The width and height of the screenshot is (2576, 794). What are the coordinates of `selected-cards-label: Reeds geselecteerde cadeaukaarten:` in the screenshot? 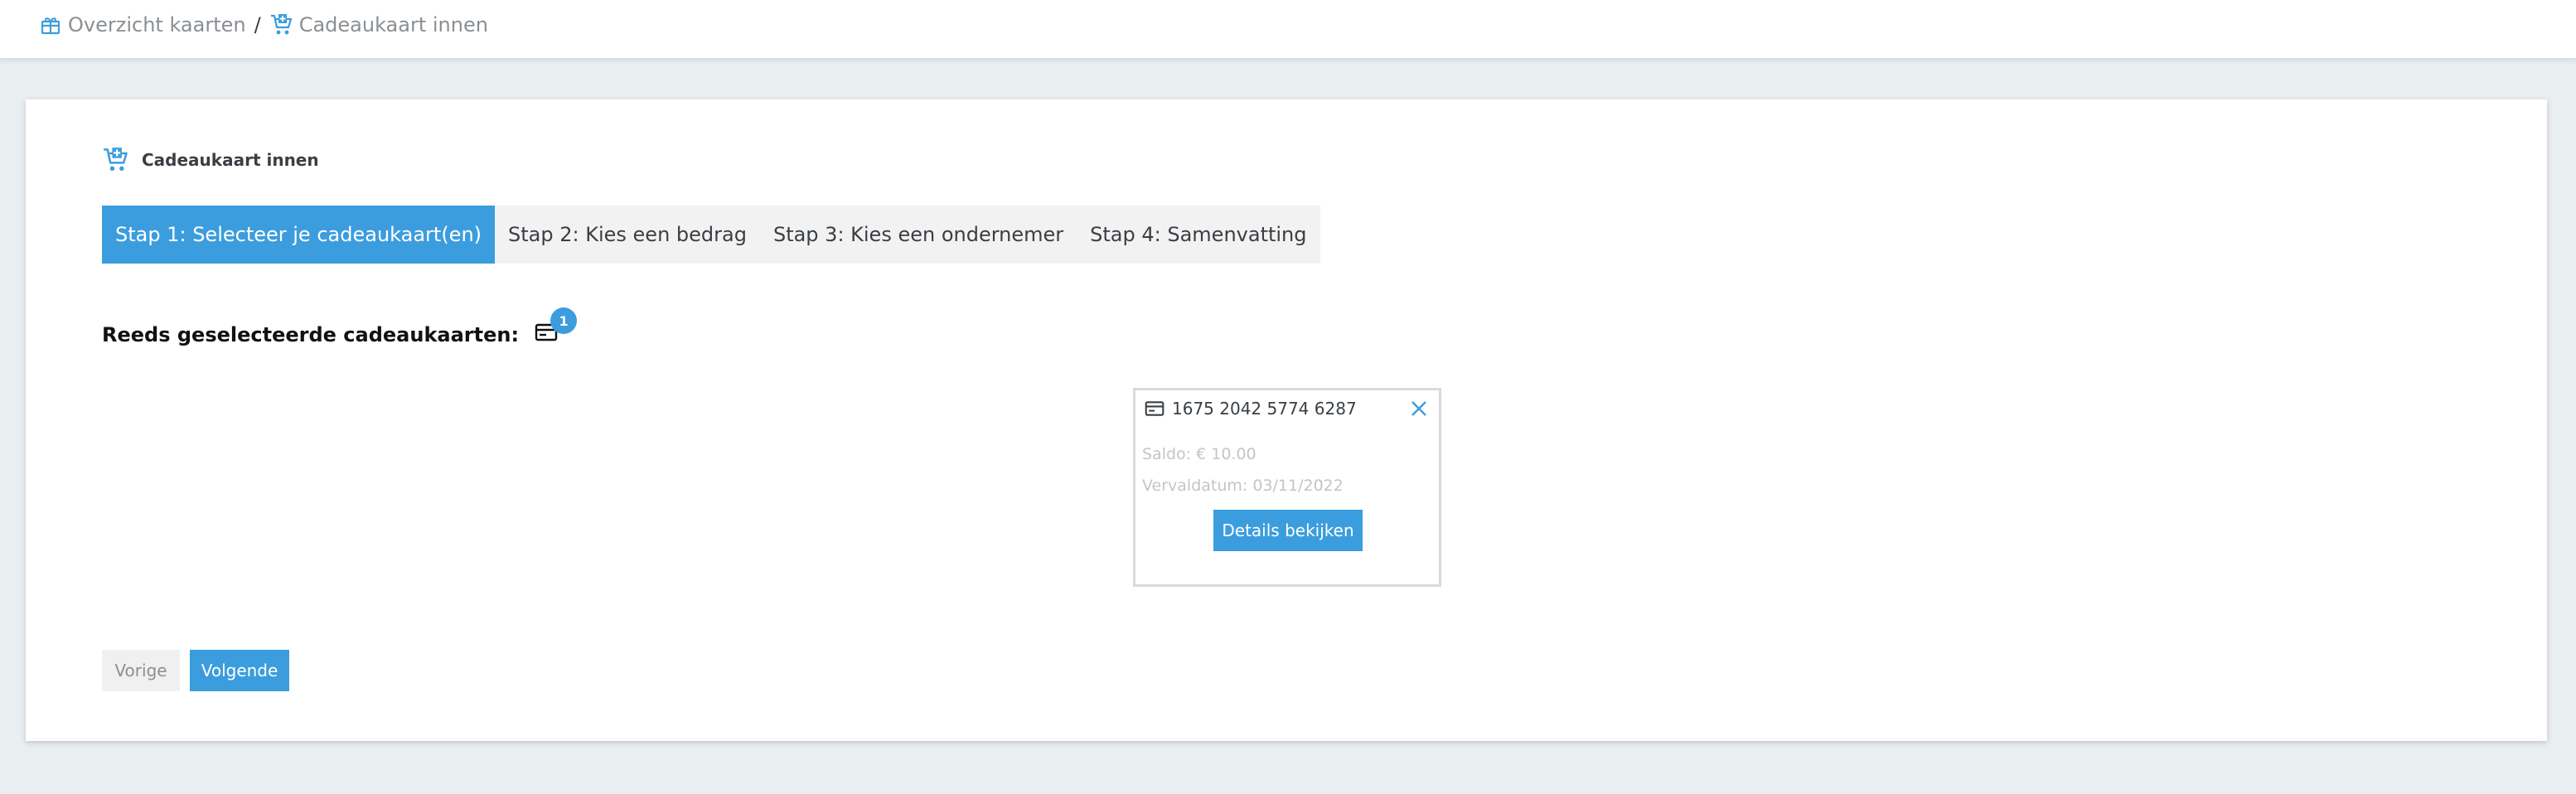 It's located at (311, 334).